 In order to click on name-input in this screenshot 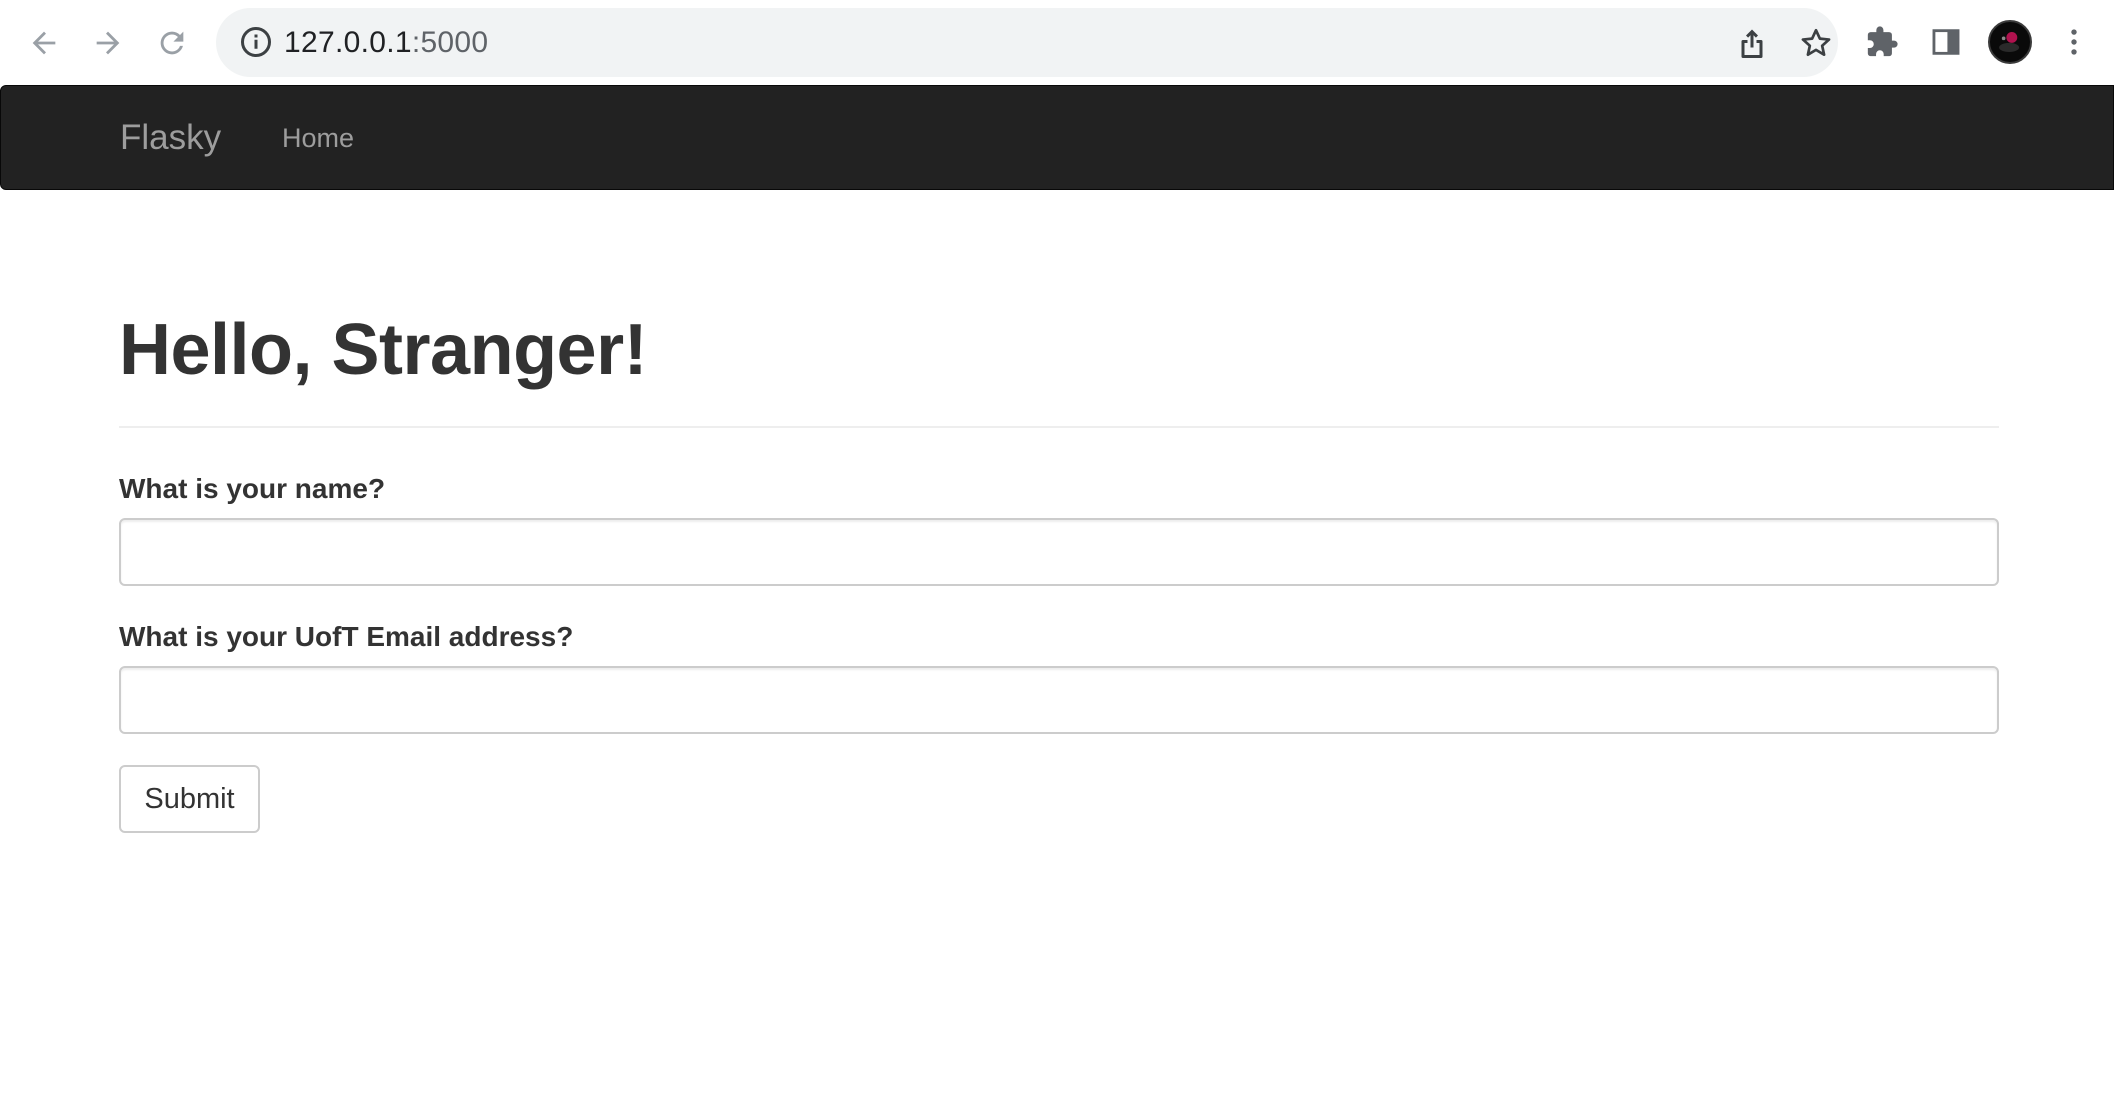, I will do `click(1059, 552)`.